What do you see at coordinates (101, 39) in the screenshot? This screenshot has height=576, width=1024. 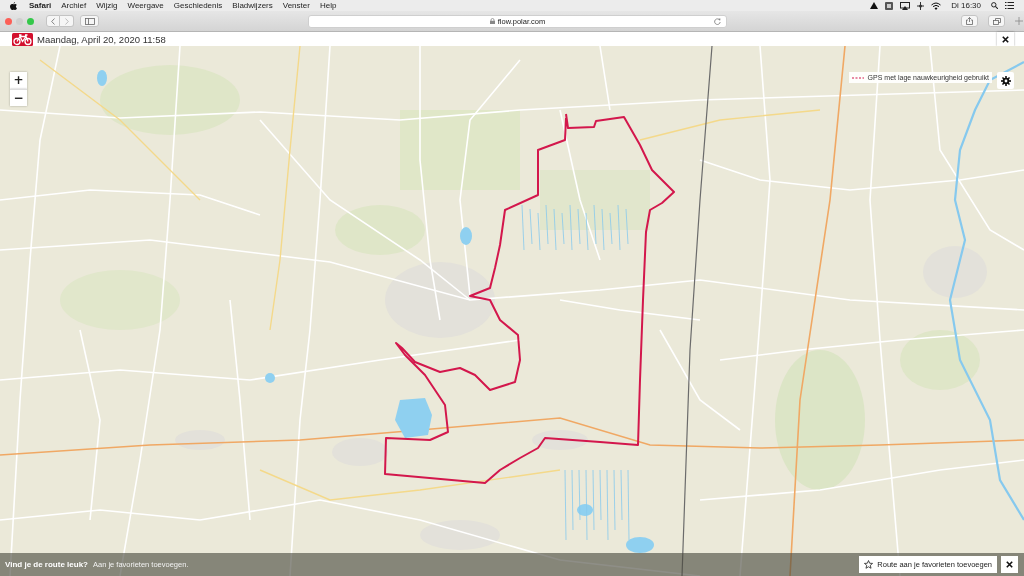 I see `activity-title: Maandag, April 20, 2020 11:58` at bounding box center [101, 39].